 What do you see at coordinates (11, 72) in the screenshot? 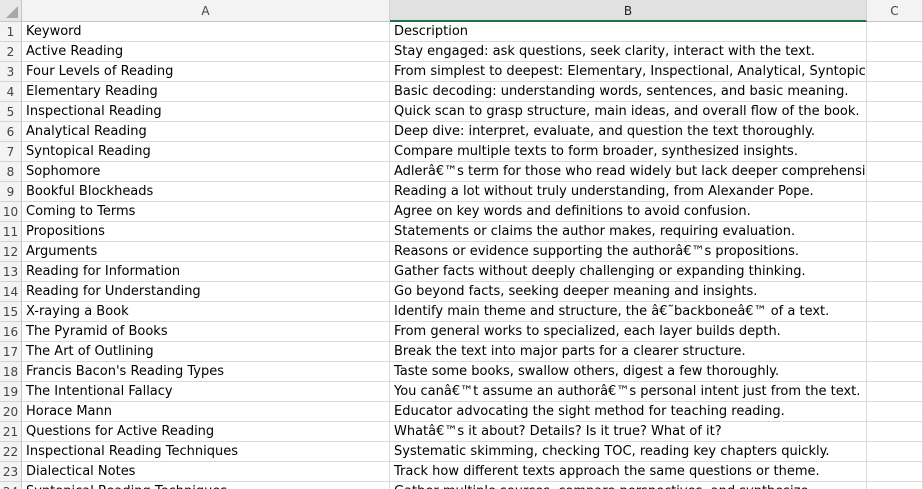
I see `row-header: 3` at bounding box center [11, 72].